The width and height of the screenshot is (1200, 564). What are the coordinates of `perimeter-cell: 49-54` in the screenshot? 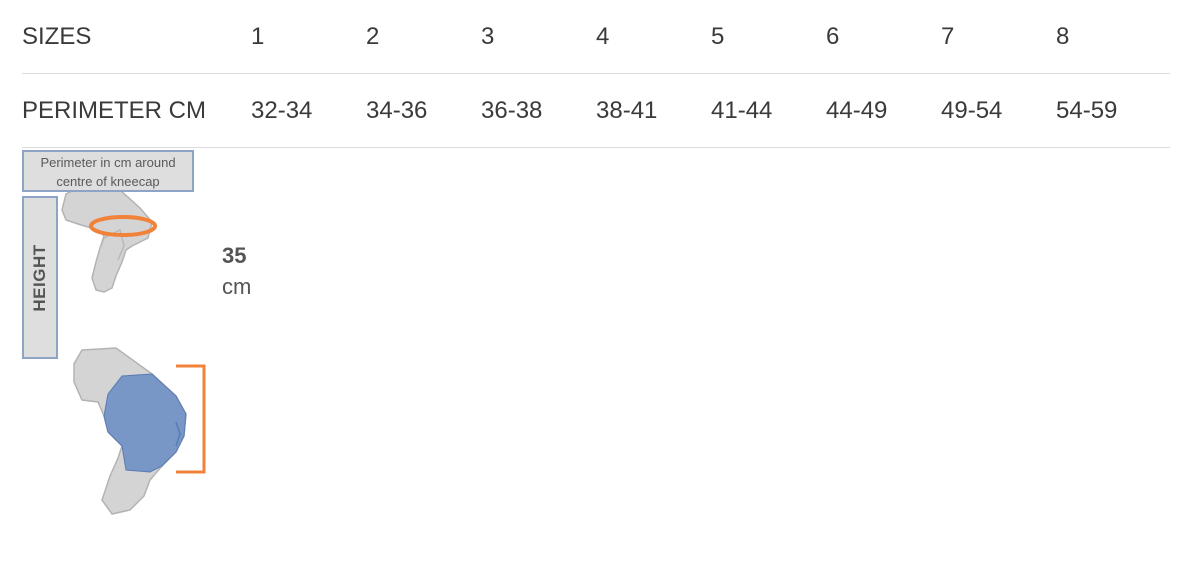 It's located at (998, 110).